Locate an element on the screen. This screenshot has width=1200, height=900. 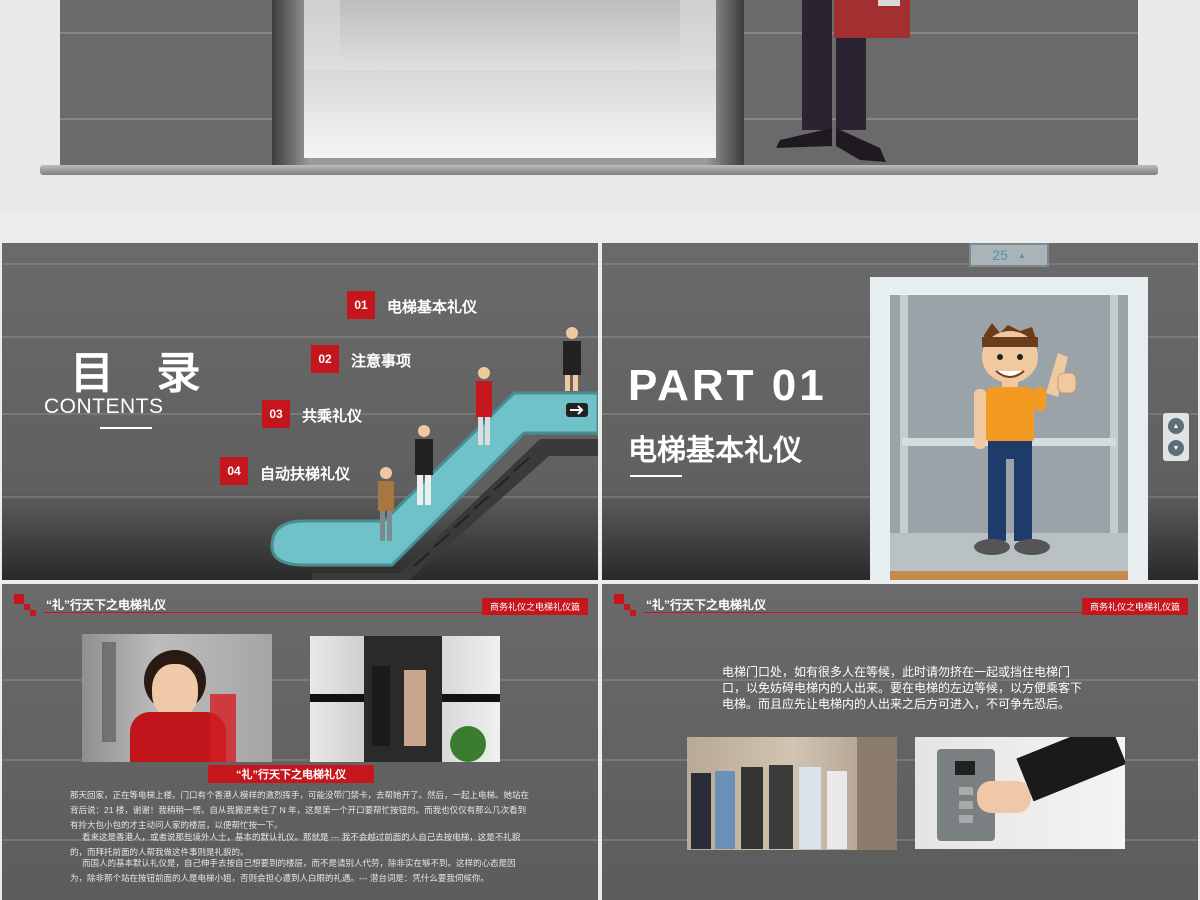
part-title: 电梯基本礼仪 is located at coordinates (715, 451).